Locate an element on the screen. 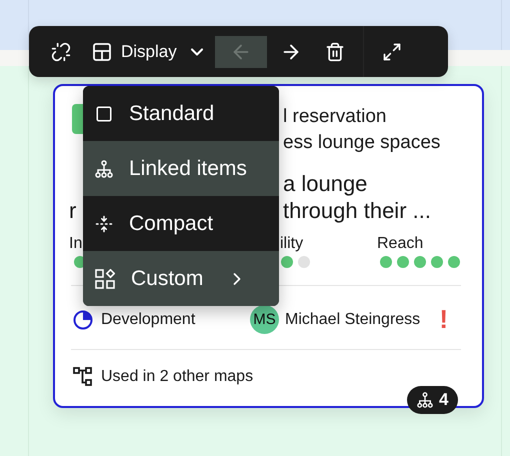 The height and width of the screenshot is (456, 510). menu-item: Compact is located at coordinates (181, 223).